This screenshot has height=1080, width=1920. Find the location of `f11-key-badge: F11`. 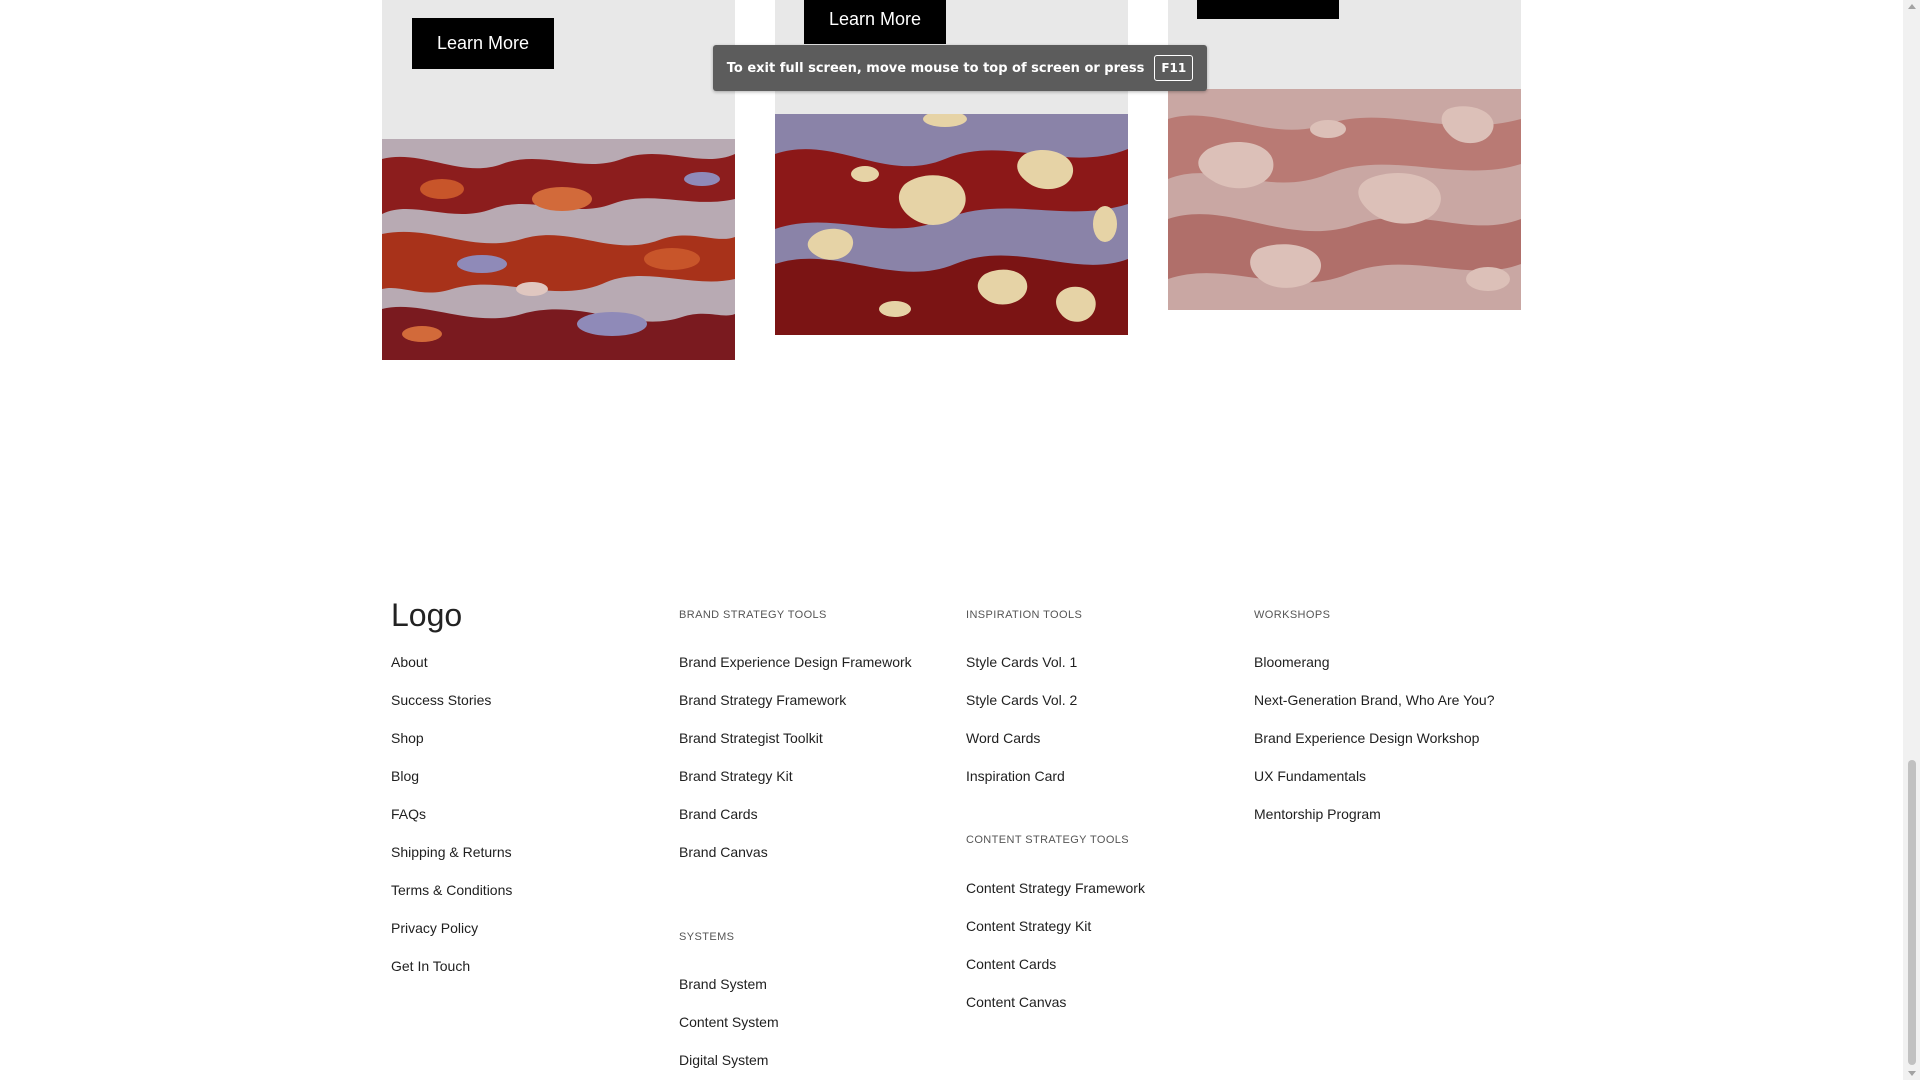

f11-key-badge: F11 is located at coordinates (1174, 68).